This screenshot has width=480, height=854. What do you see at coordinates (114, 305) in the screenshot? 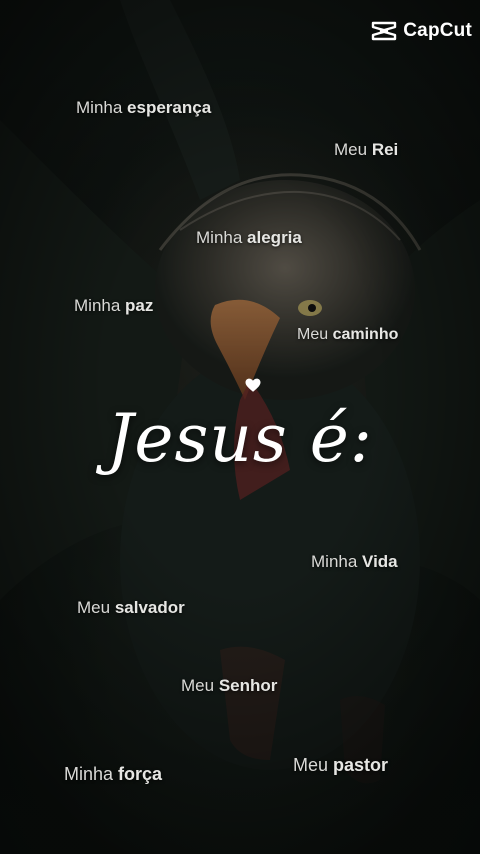
I see `phrase-minha-paz: Minha paz` at bounding box center [114, 305].